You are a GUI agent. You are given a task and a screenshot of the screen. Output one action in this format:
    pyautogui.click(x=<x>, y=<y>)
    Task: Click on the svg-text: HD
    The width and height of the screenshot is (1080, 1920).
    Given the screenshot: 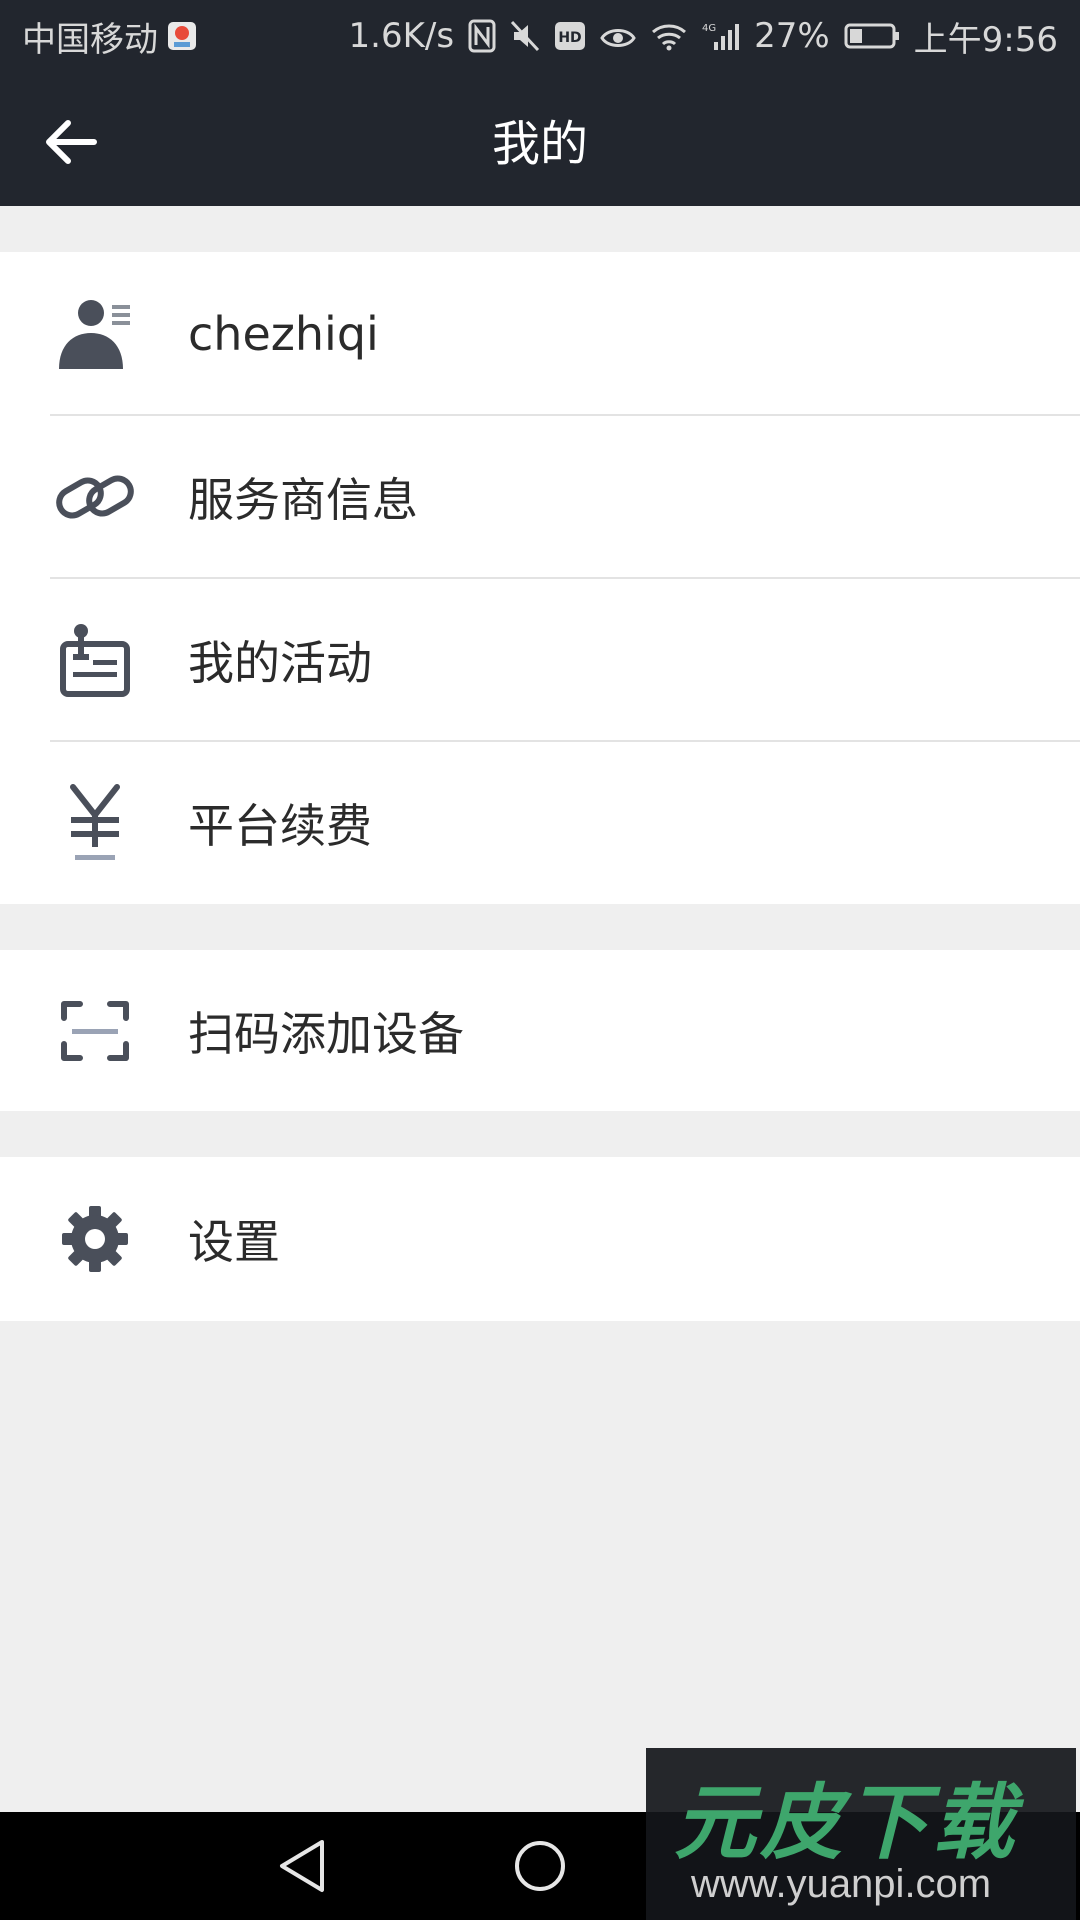 What is the action you would take?
    pyautogui.click(x=569, y=38)
    